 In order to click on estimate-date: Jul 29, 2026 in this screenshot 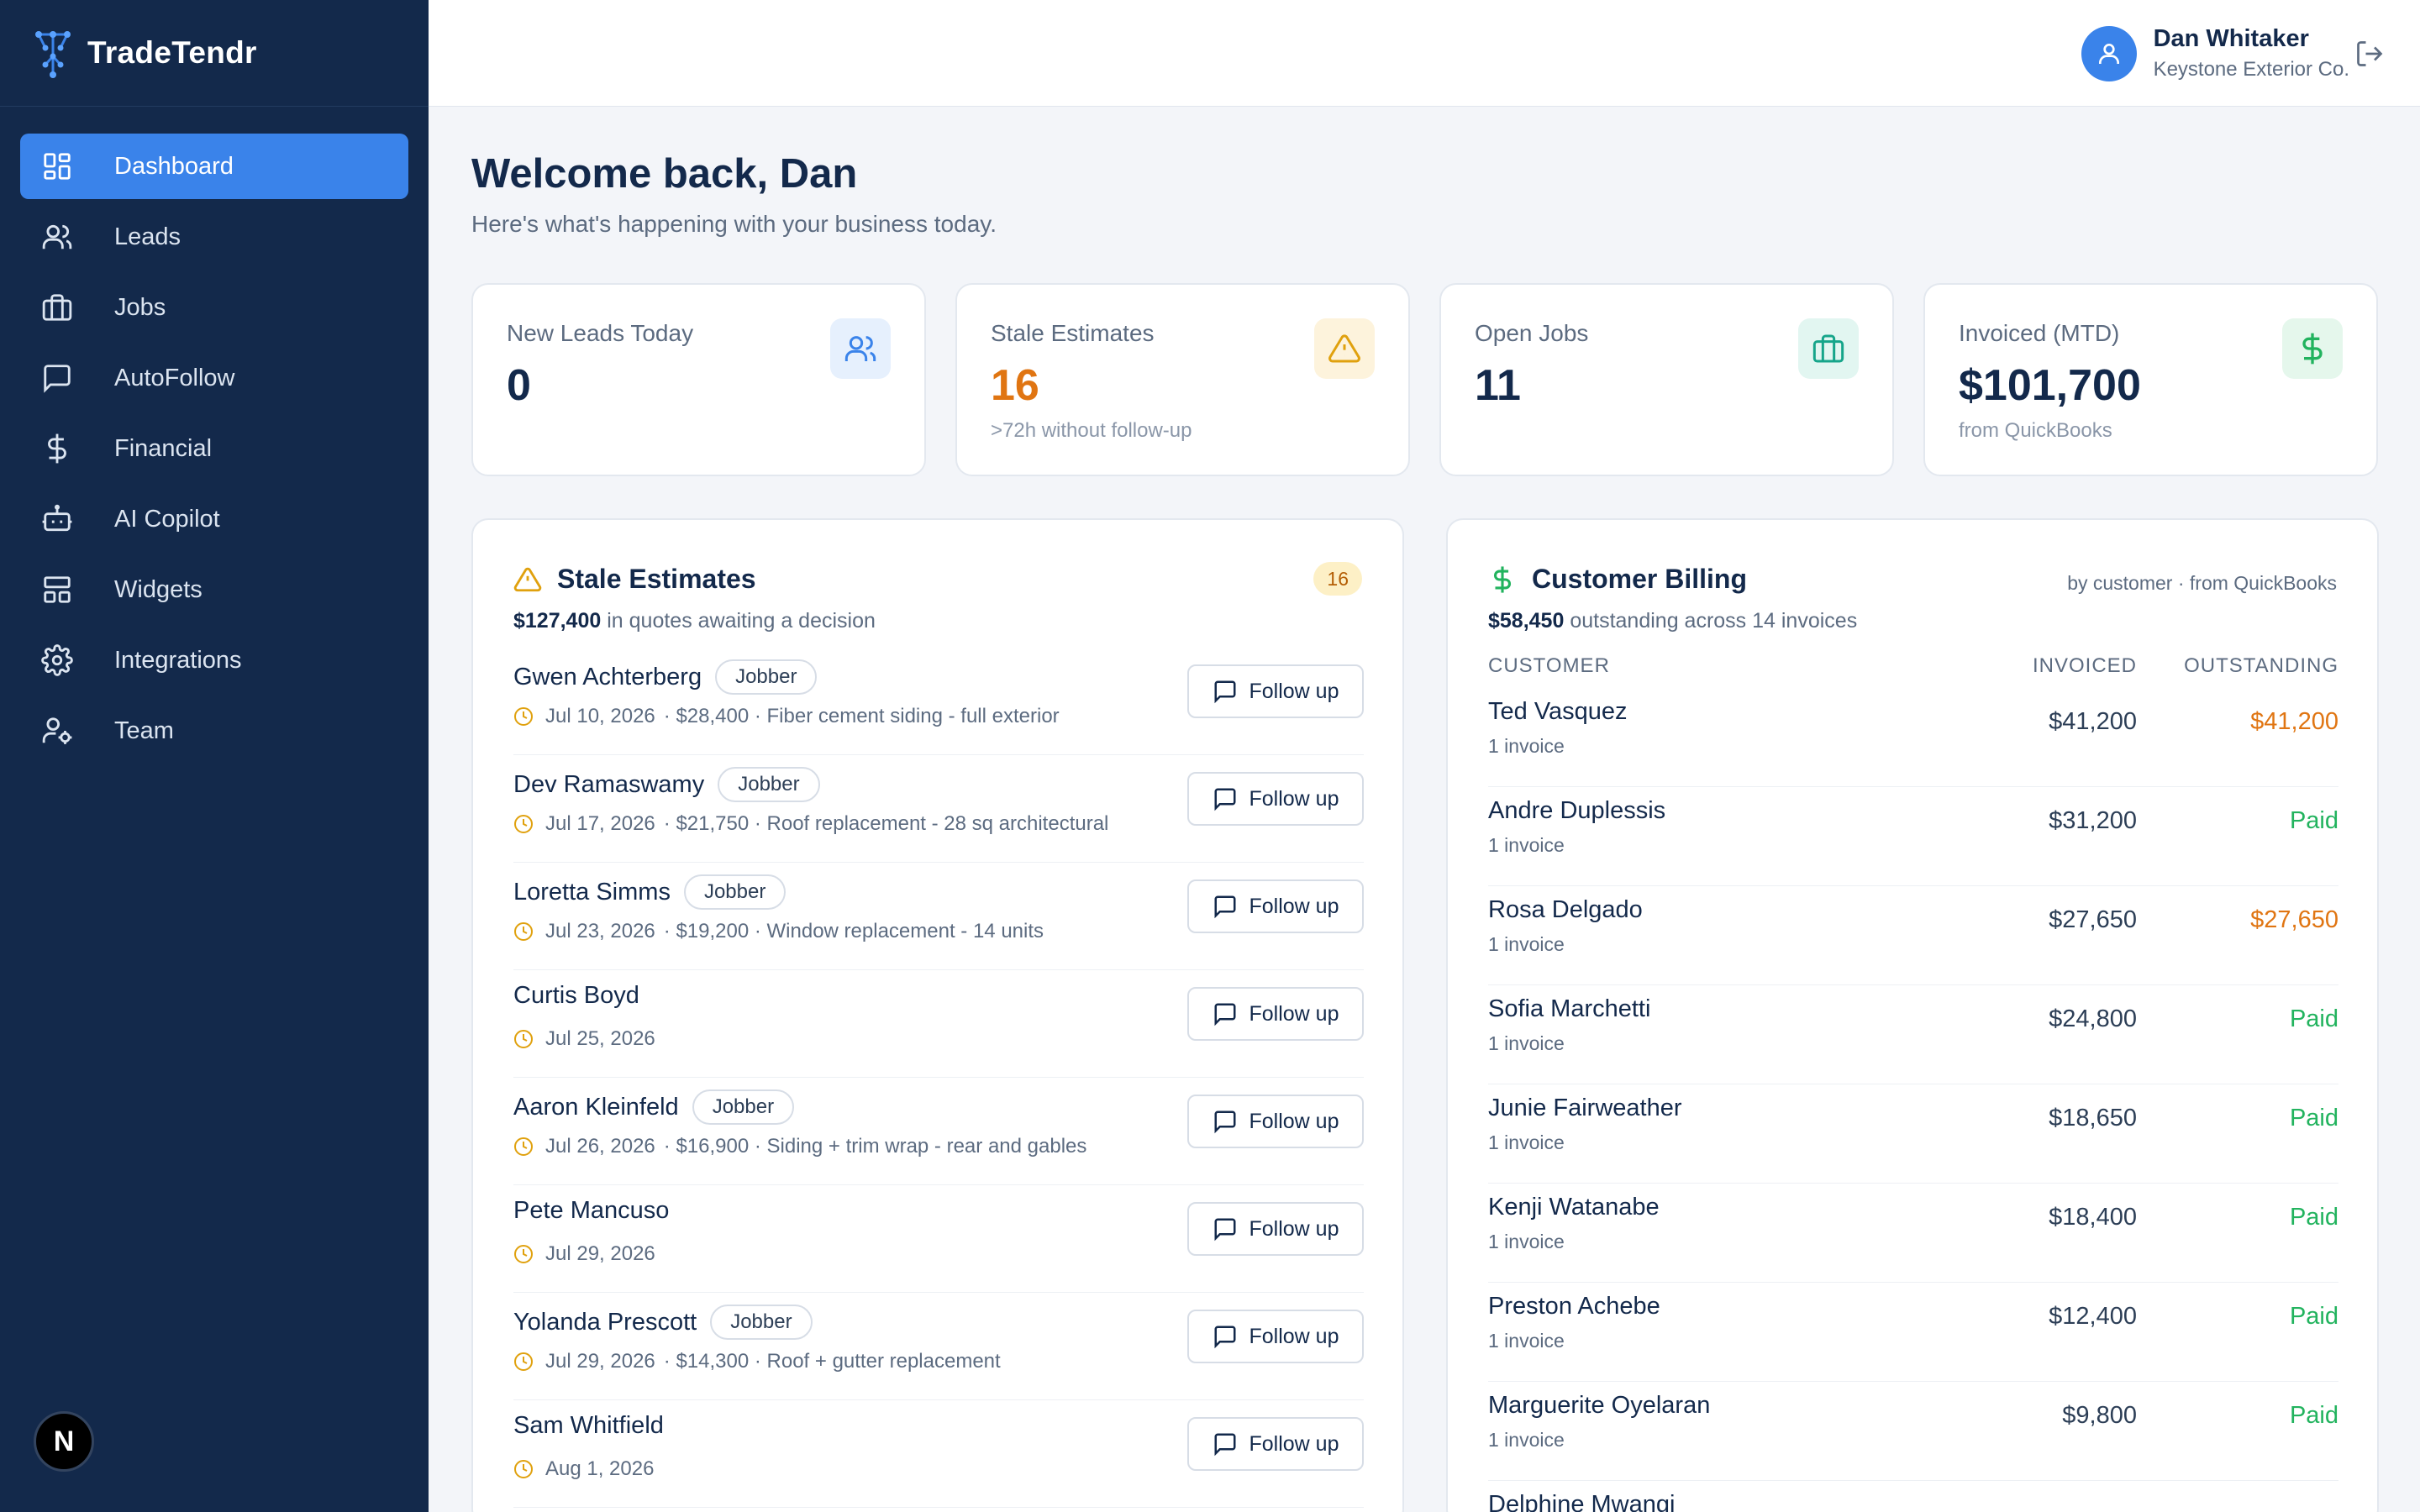, I will do `click(600, 1361)`.